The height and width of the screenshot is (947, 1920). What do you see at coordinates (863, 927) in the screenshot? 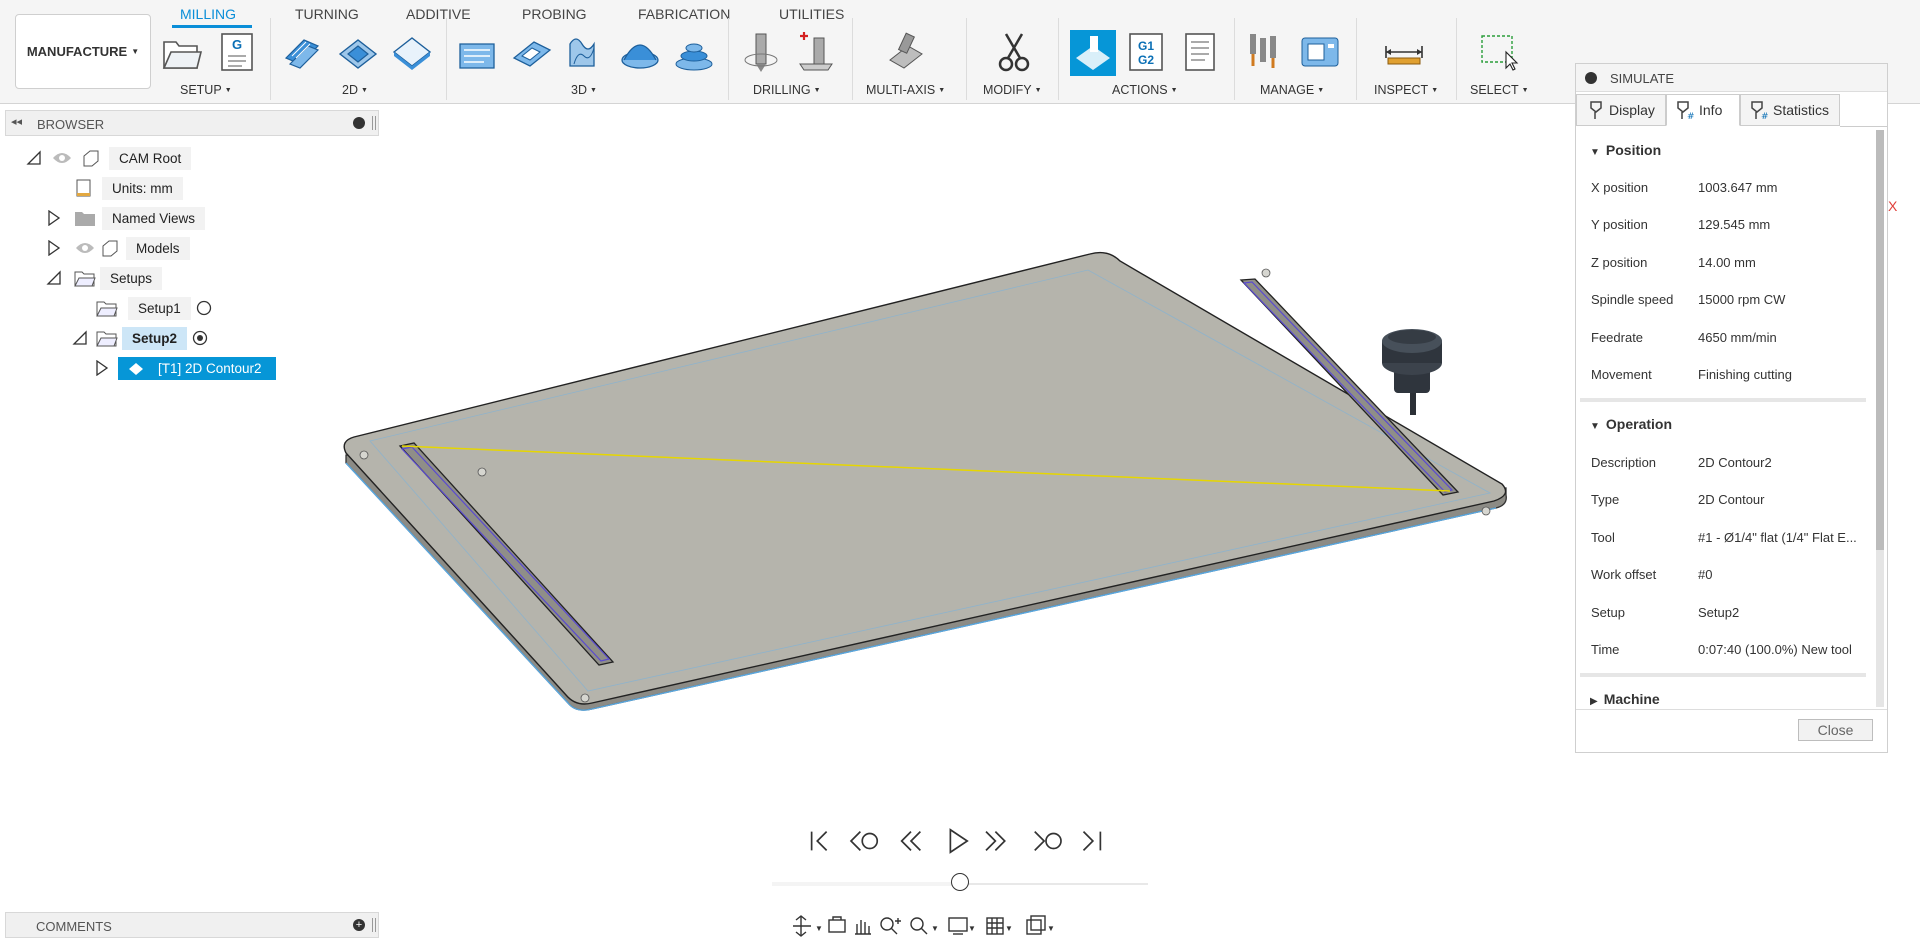
I see `pan-icon` at bounding box center [863, 927].